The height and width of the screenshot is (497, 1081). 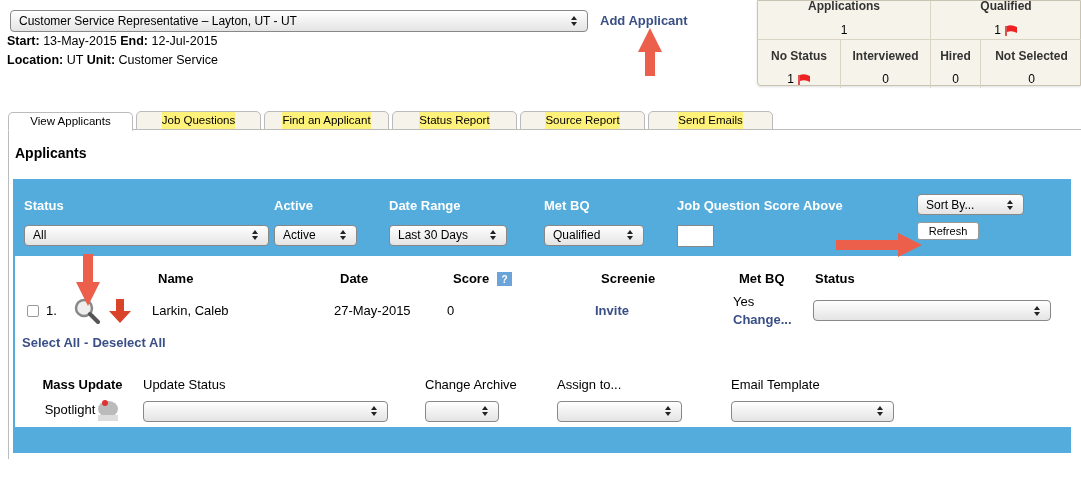 What do you see at coordinates (567, 206) in the screenshot?
I see `filter-label: Met BQ` at bounding box center [567, 206].